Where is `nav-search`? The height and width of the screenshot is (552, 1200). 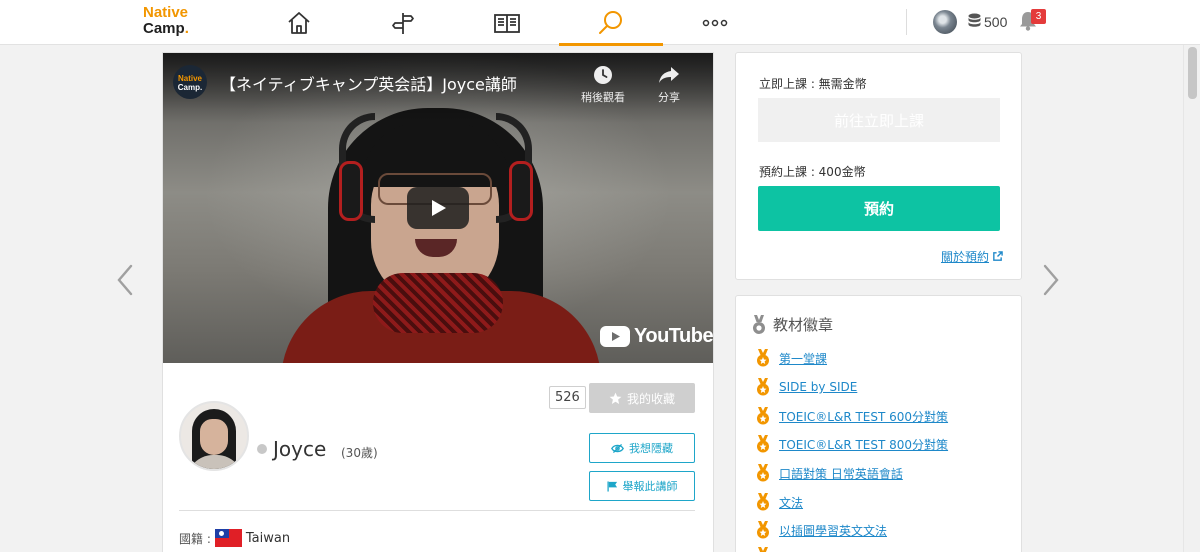
nav-search is located at coordinates (611, 23).